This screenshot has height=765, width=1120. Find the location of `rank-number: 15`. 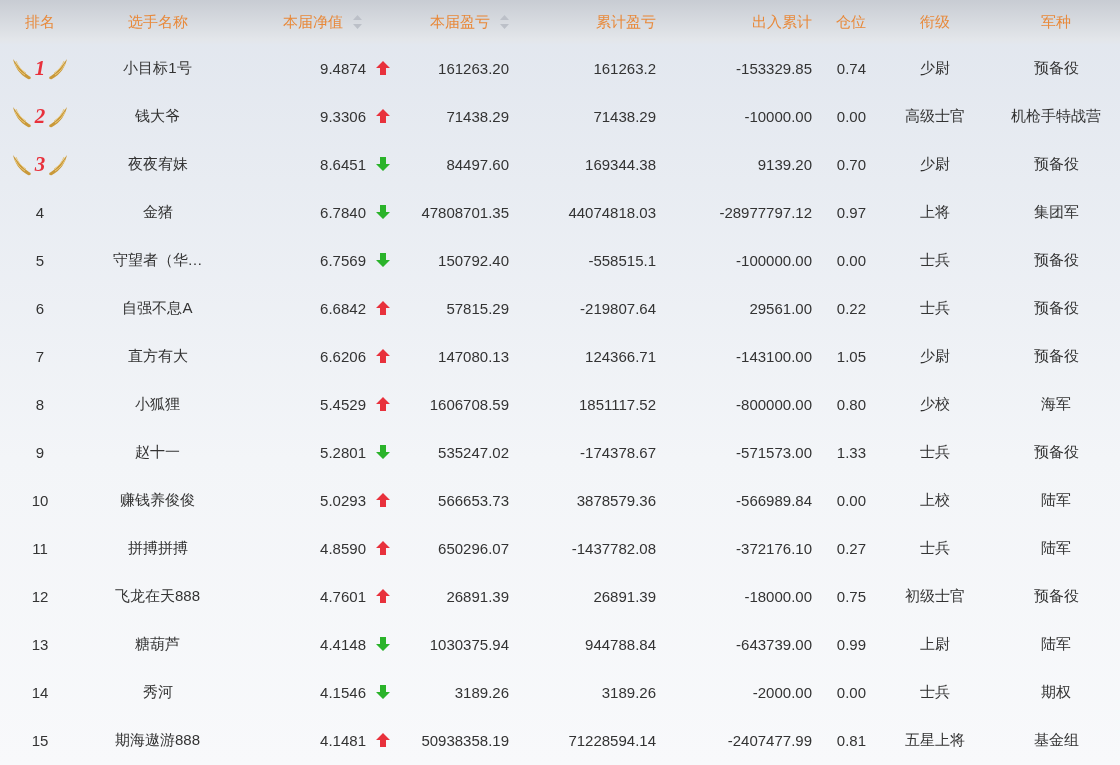

rank-number: 15 is located at coordinates (40, 740).